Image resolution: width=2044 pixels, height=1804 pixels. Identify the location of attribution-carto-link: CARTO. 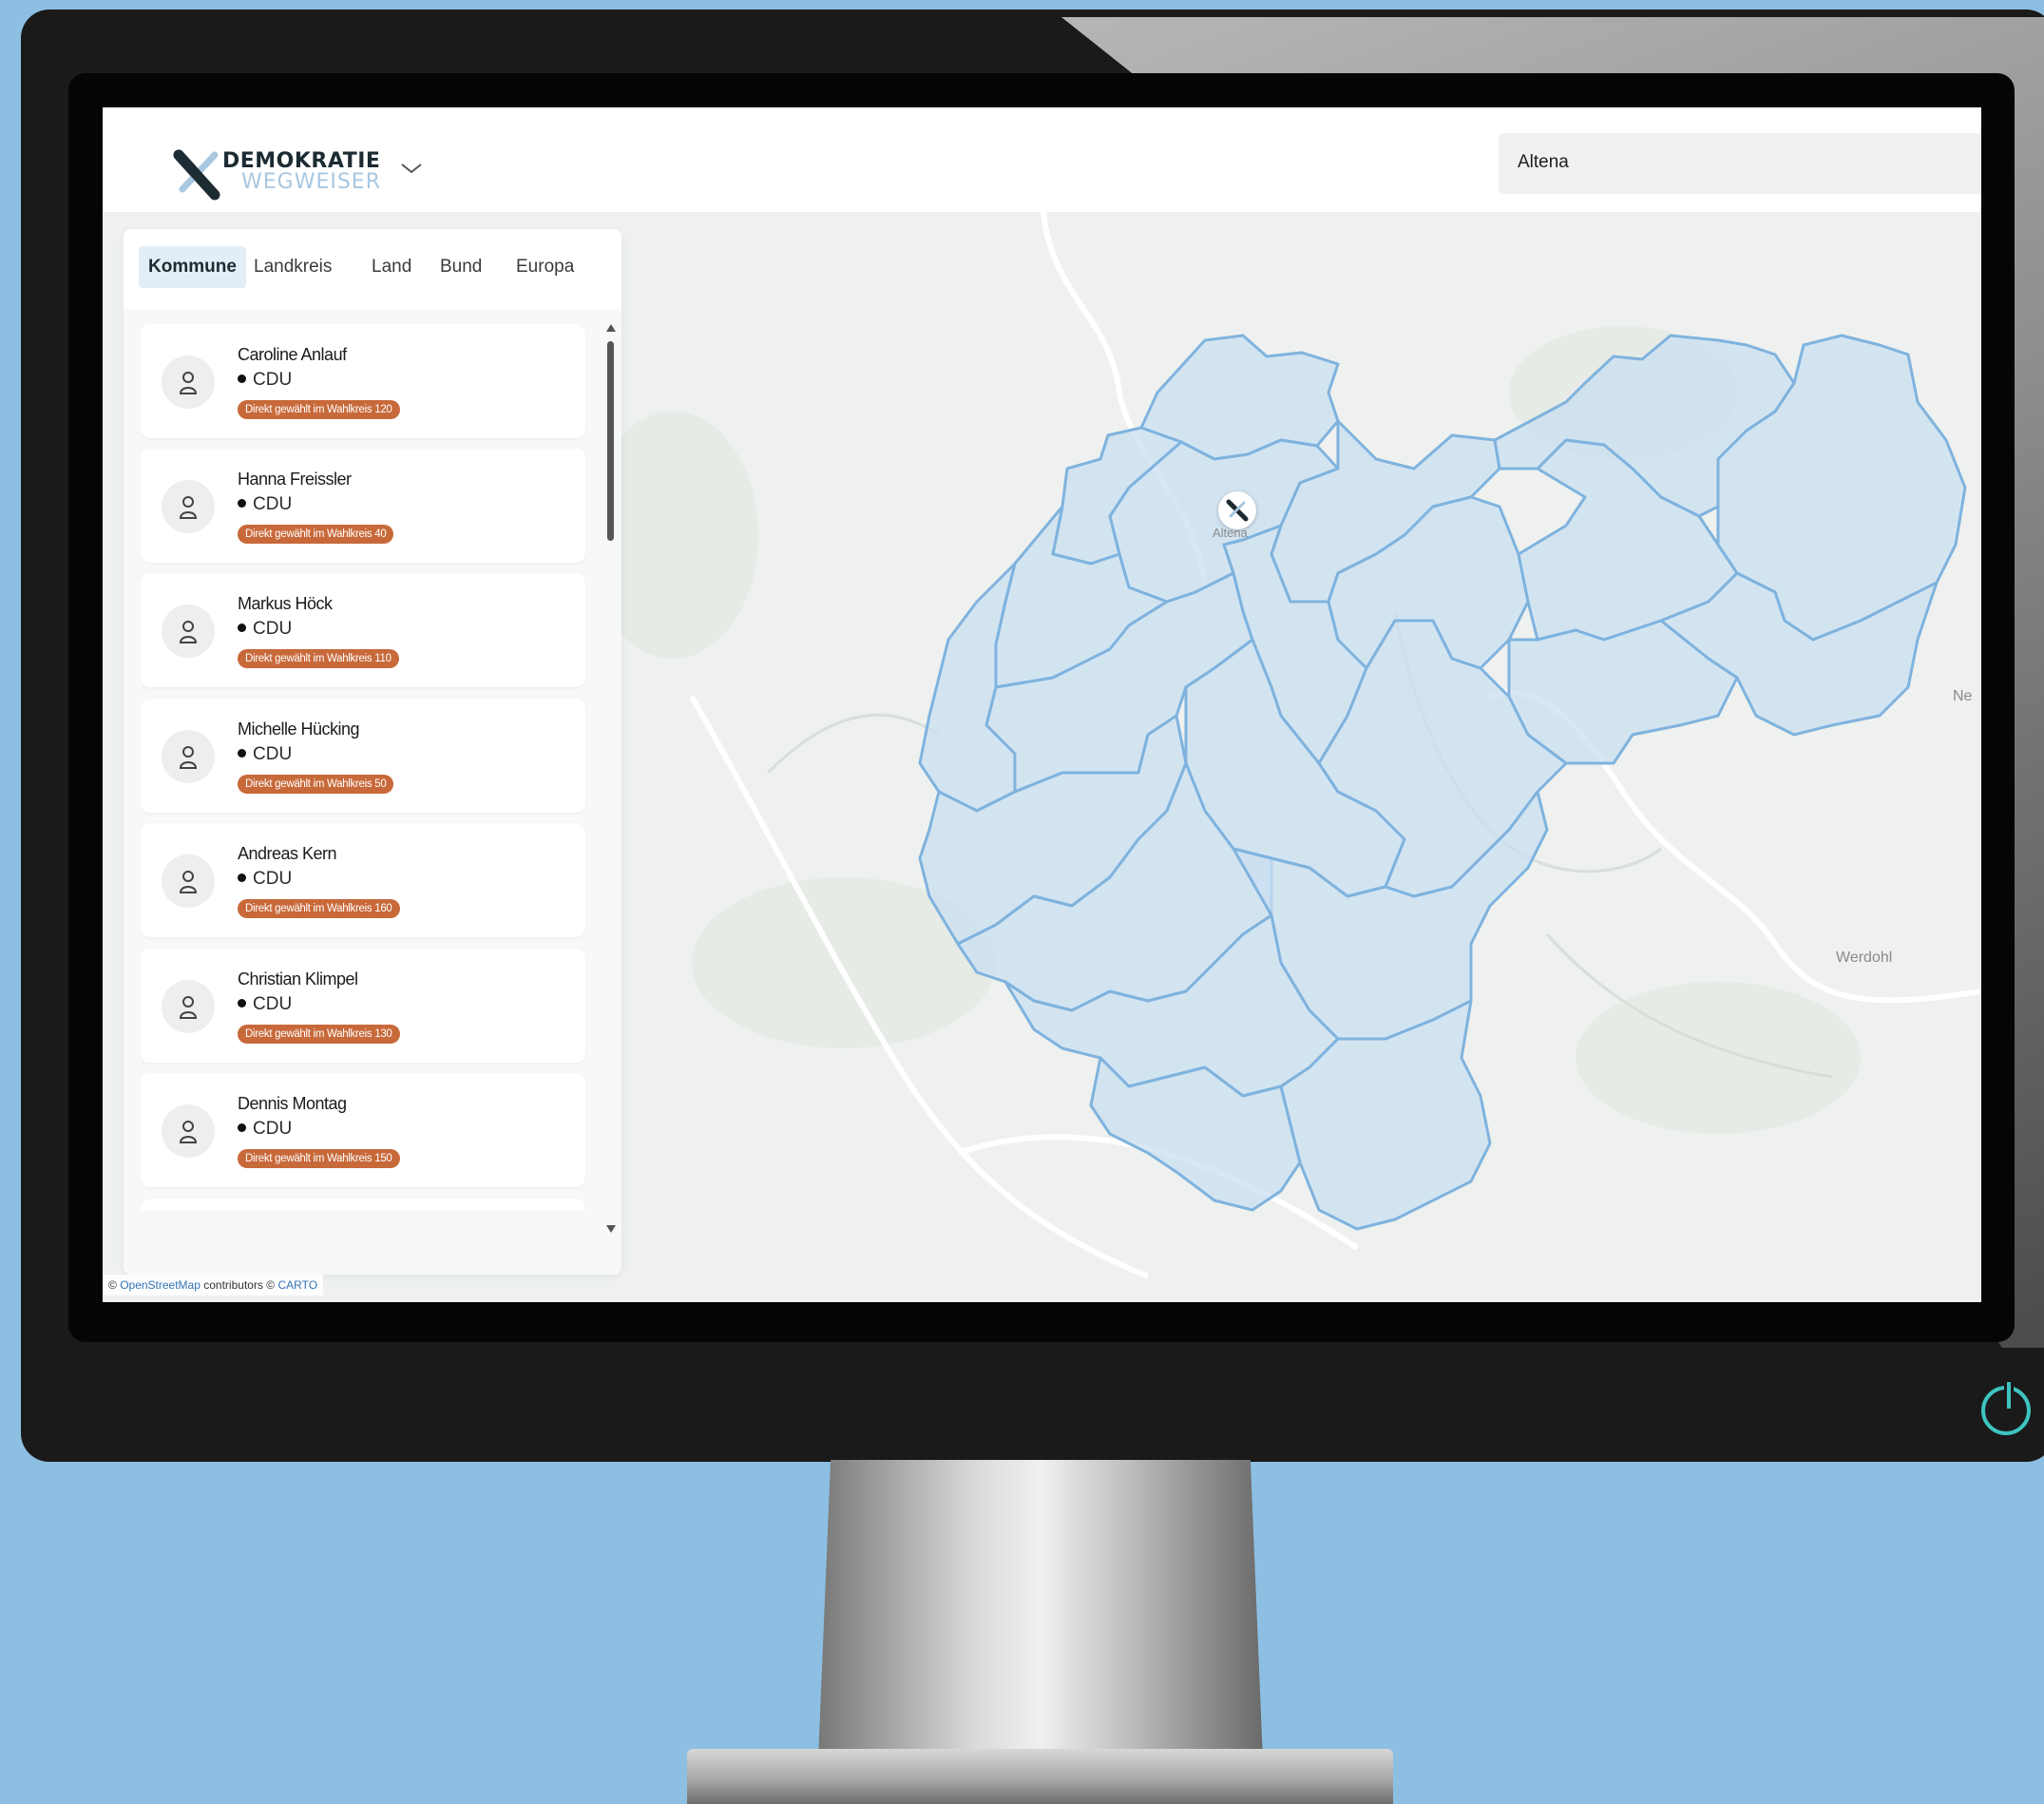
(297, 1285).